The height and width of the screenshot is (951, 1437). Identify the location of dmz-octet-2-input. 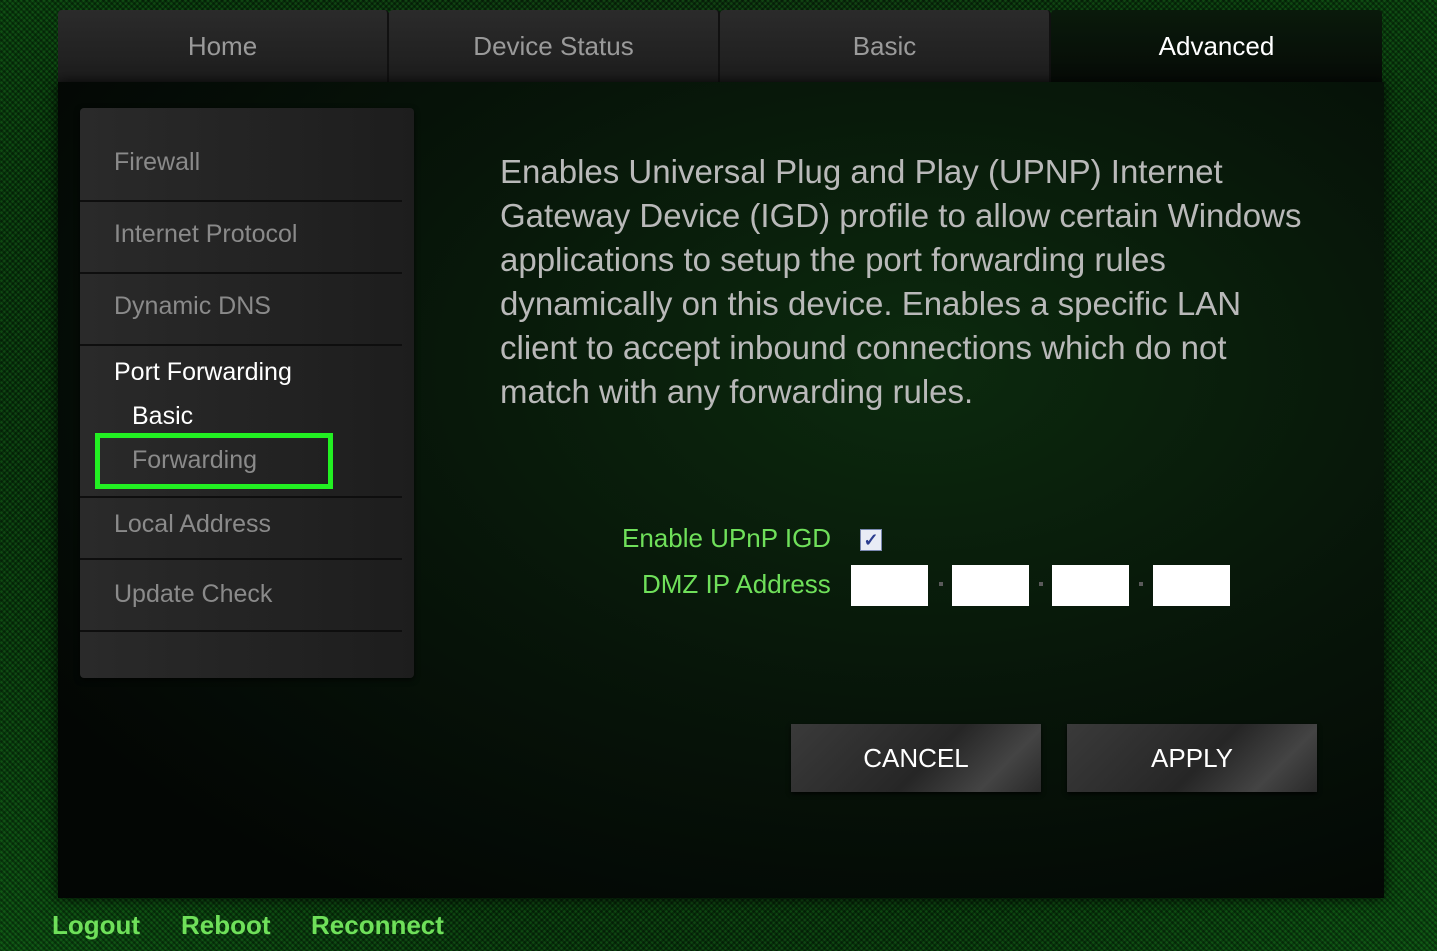
(990, 585).